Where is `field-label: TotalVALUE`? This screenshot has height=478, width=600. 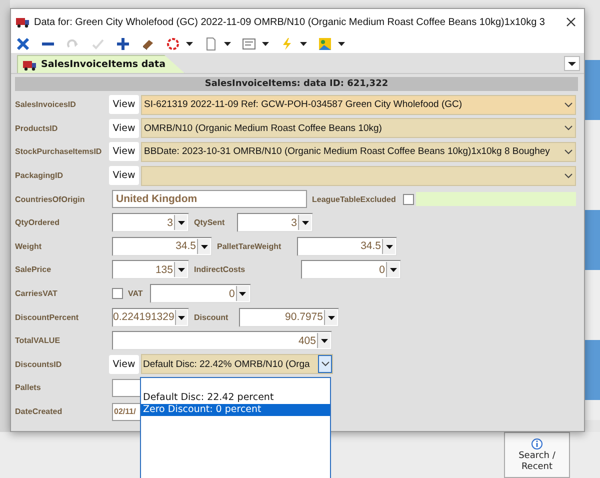
field-label: TotalVALUE is located at coordinates (38, 341).